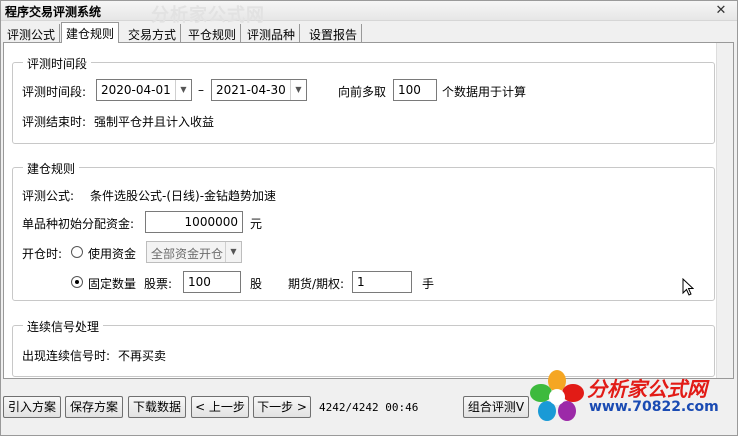  Describe the element at coordinates (66, 356) in the screenshot. I see `signal-label: 出现连续信号时:` at that location.